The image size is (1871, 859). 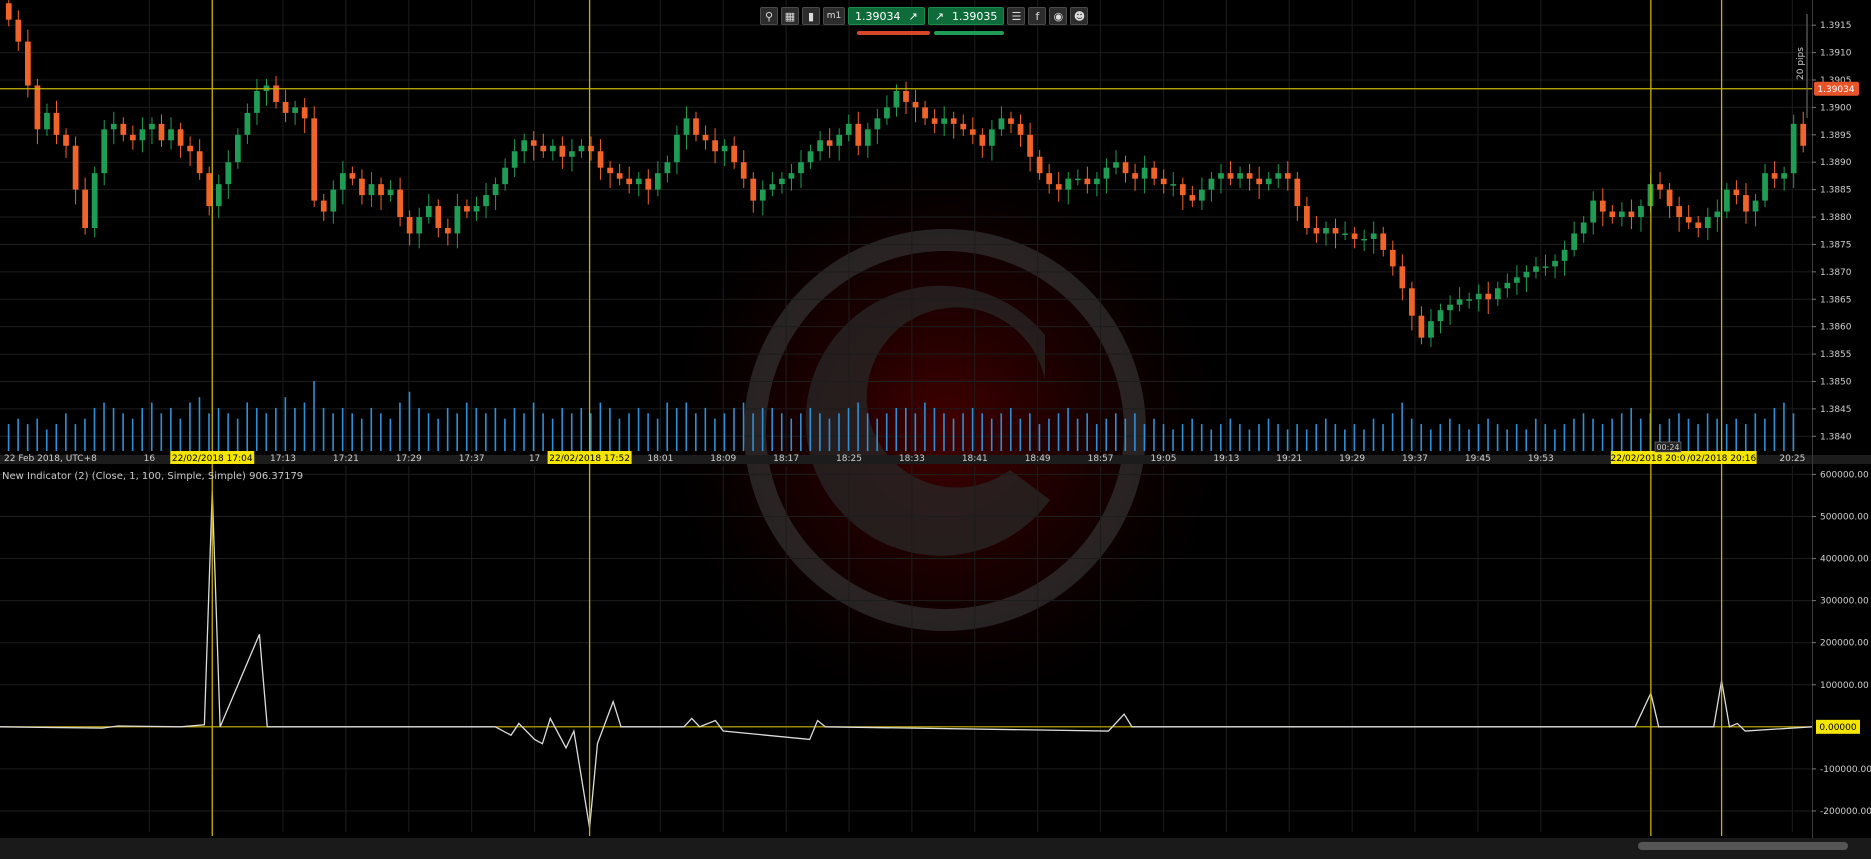 I want to click on horizontal-scrollbar, so click(x=935, y=848).